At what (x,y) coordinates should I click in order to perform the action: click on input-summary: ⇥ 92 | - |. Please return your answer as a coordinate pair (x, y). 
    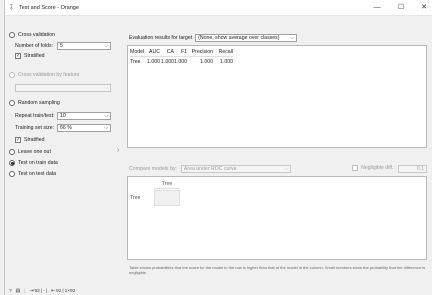
    Looking at the image, I should click on (37, 291).